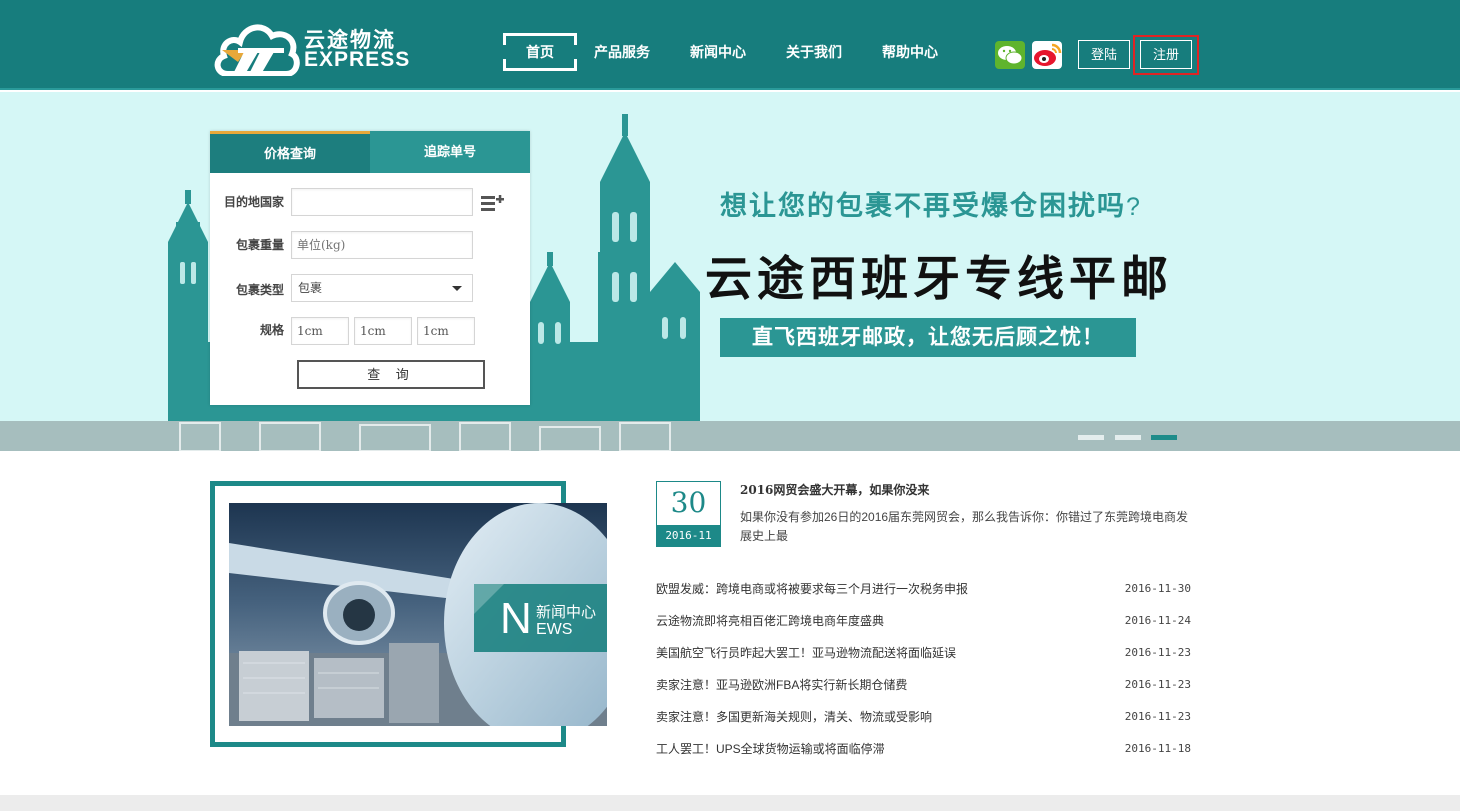 The height and width of the screenshot is (811, 1460). What do you see at coordinates (1157, 620) in the screenshot?
I see `news-date: 2016-11-24` at bounding box center [1157, 620].